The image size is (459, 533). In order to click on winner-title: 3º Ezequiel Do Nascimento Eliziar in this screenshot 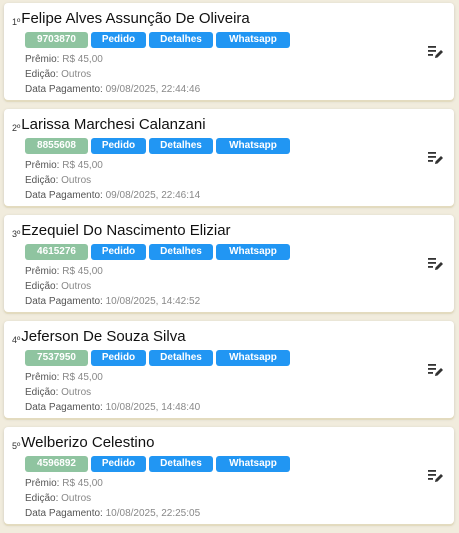, I will do `click(121, 231)`.